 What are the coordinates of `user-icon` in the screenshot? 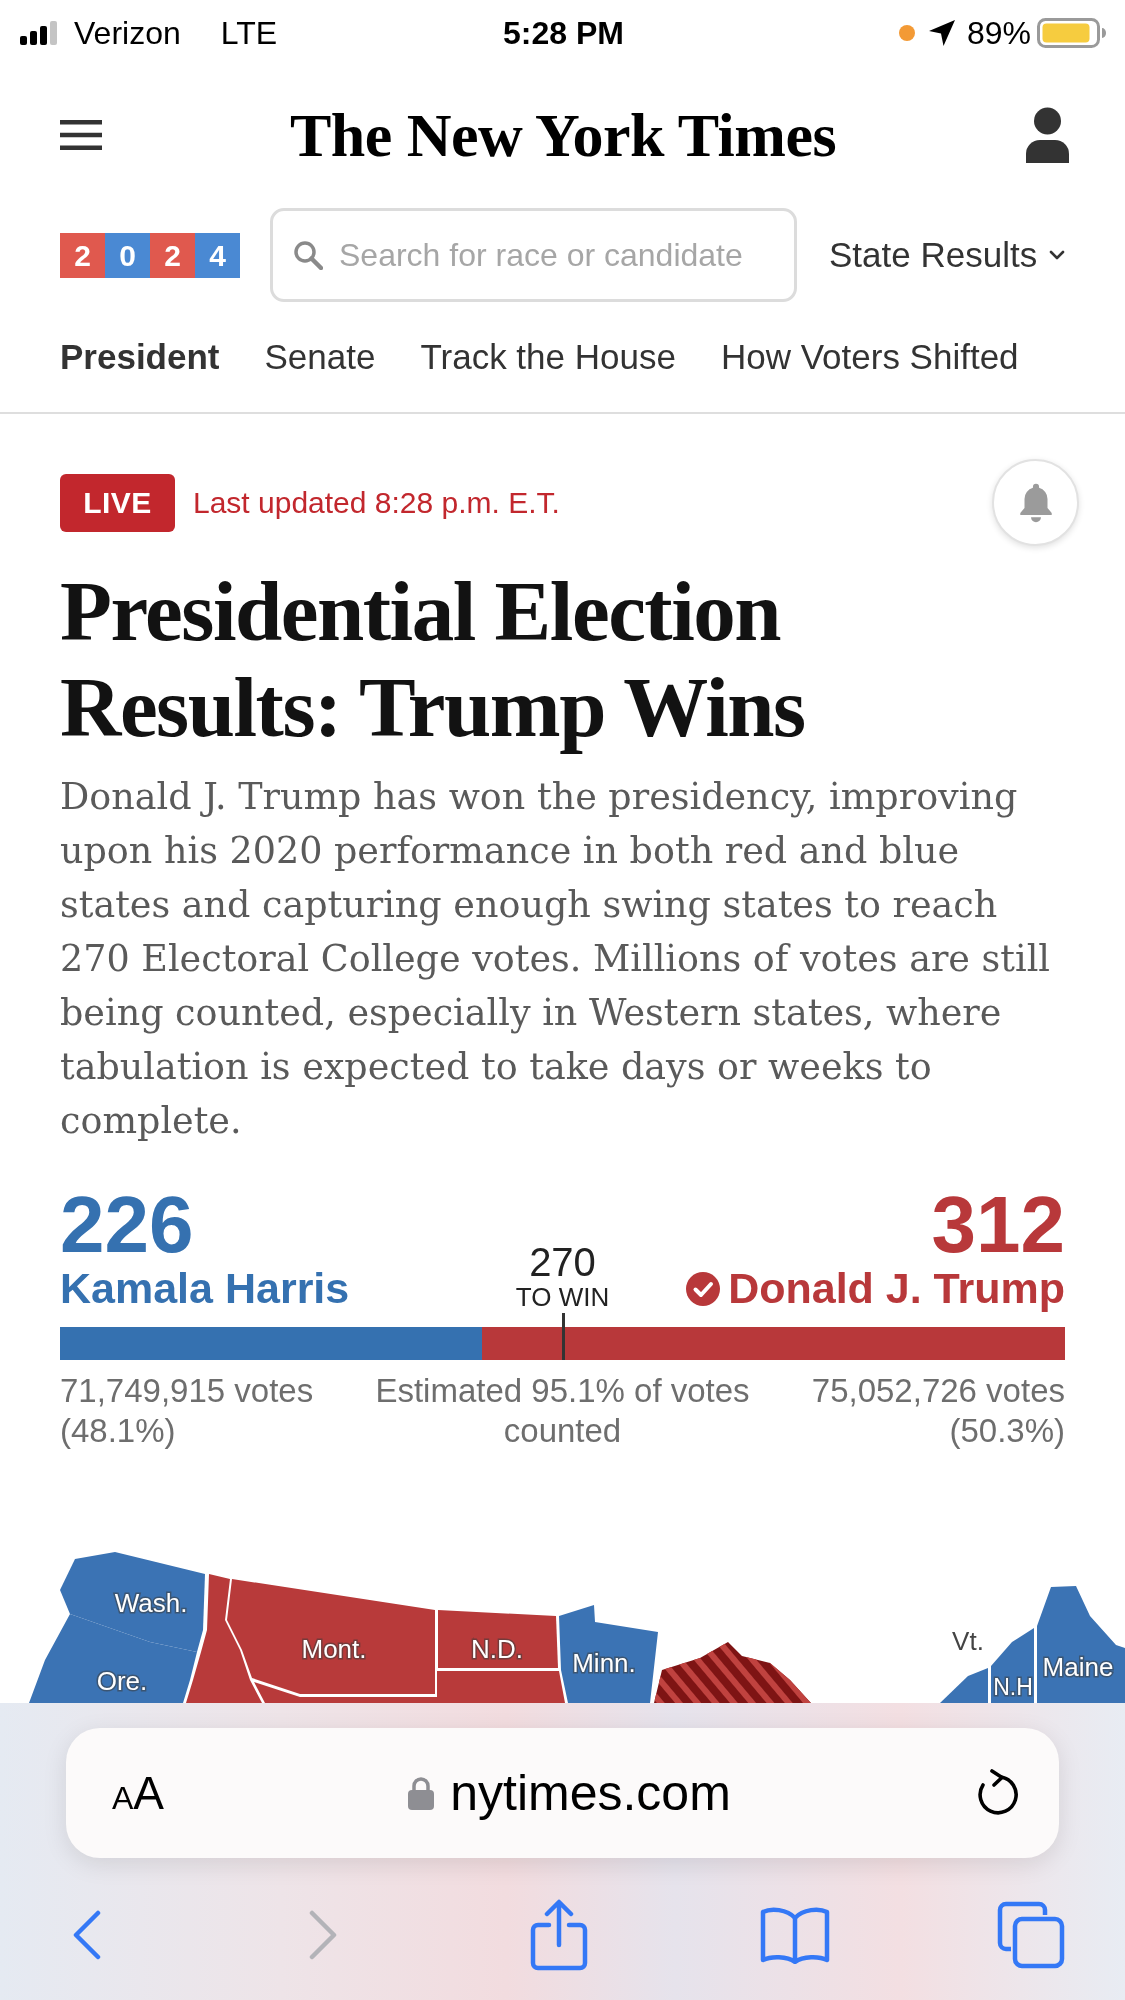 It's located at (1047, 135).